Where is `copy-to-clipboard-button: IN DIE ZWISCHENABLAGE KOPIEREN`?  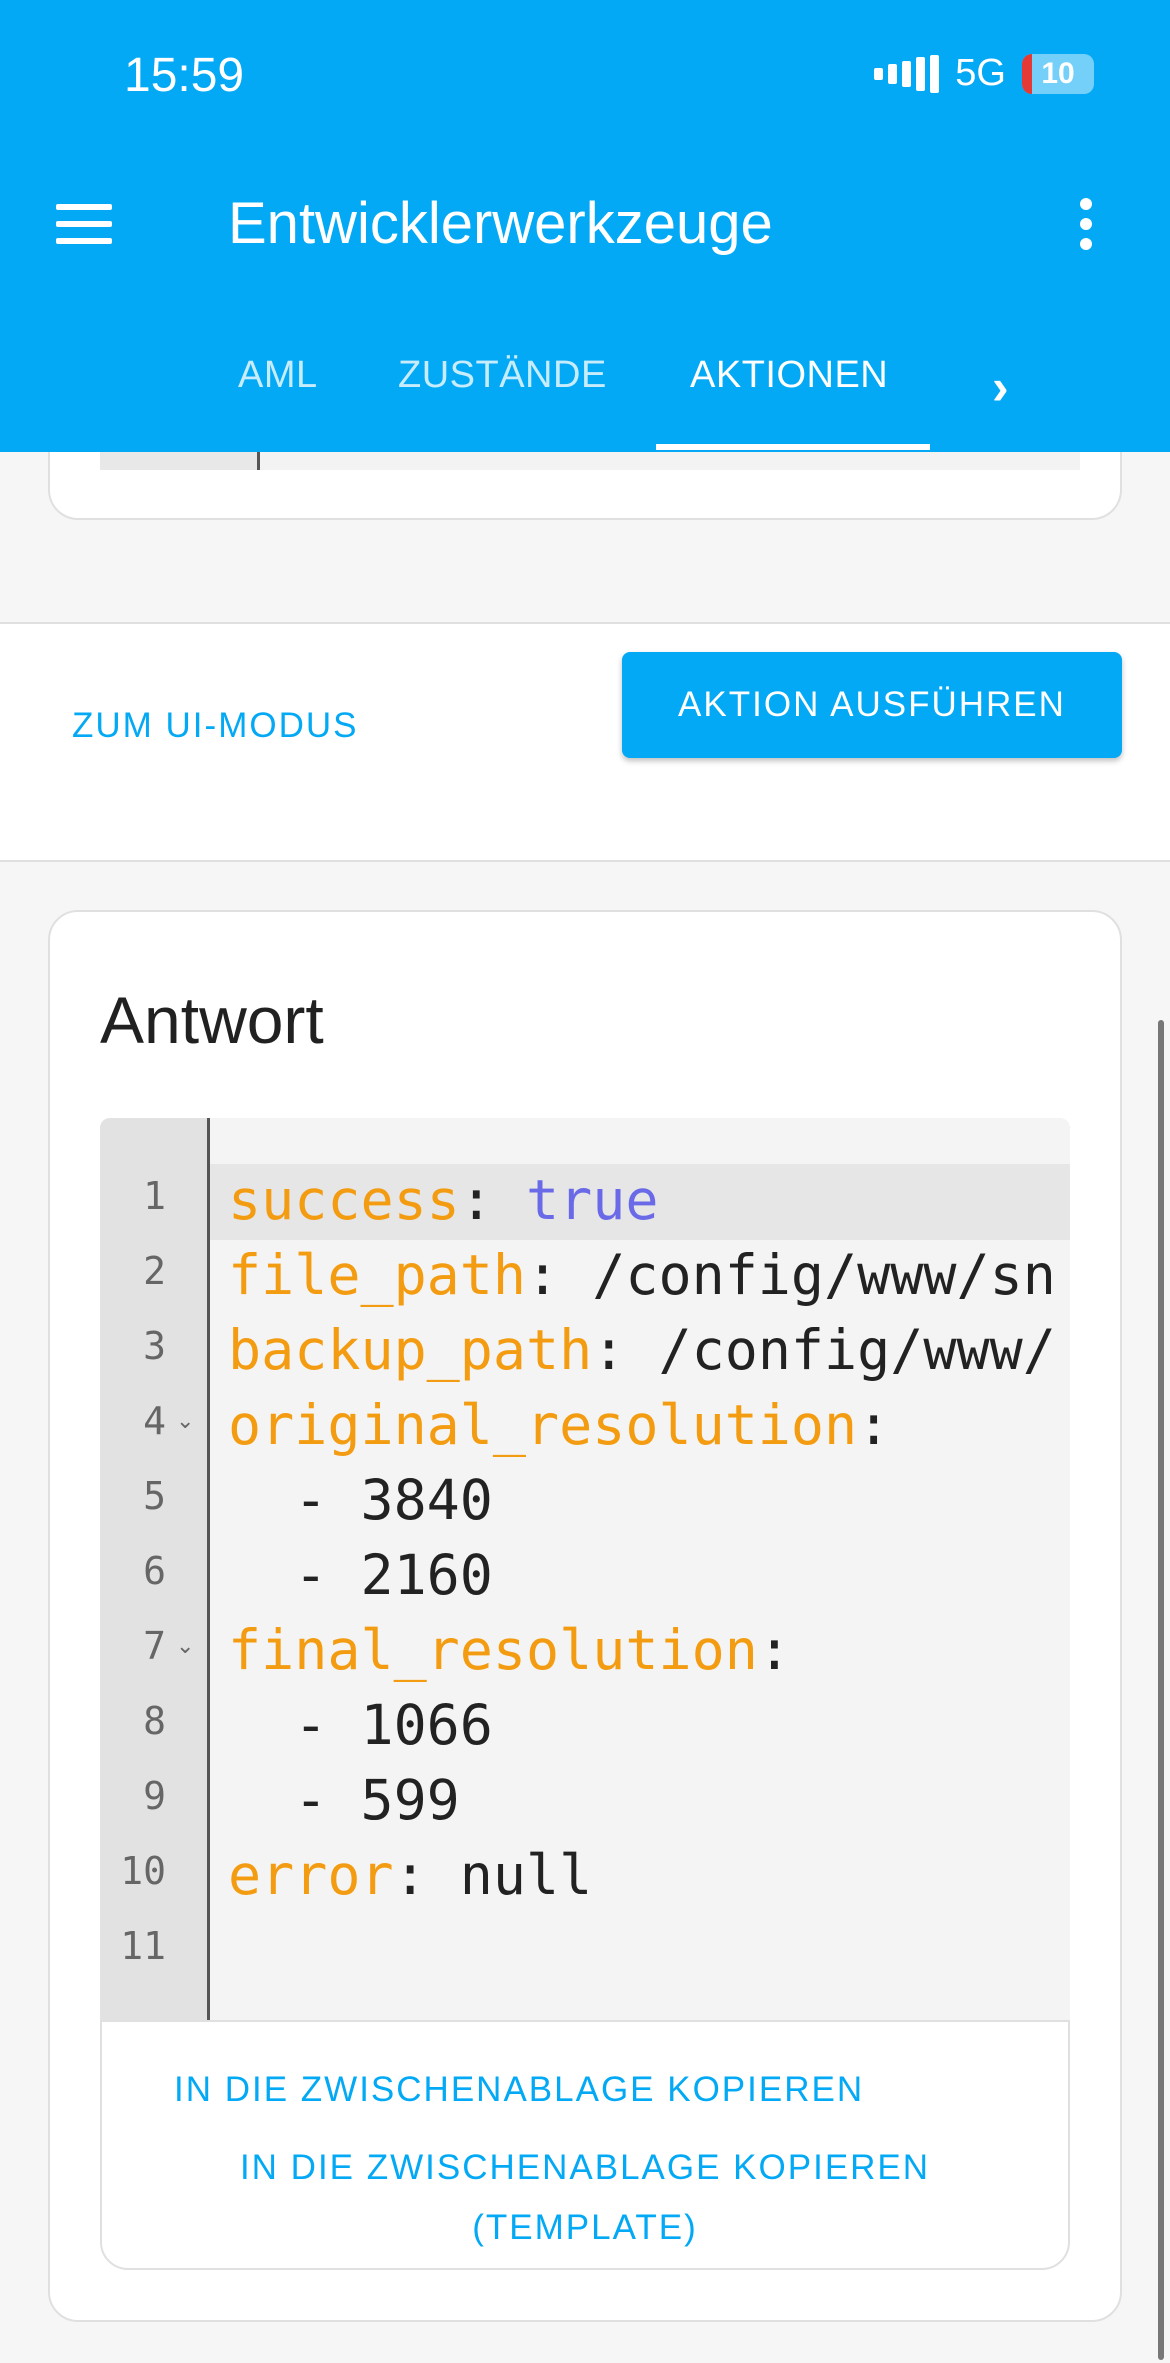 copy-to-clipboard-button: IN DIE ZWISCHENABLAGE KOPIEREN is located at coordinates (585, 2090).